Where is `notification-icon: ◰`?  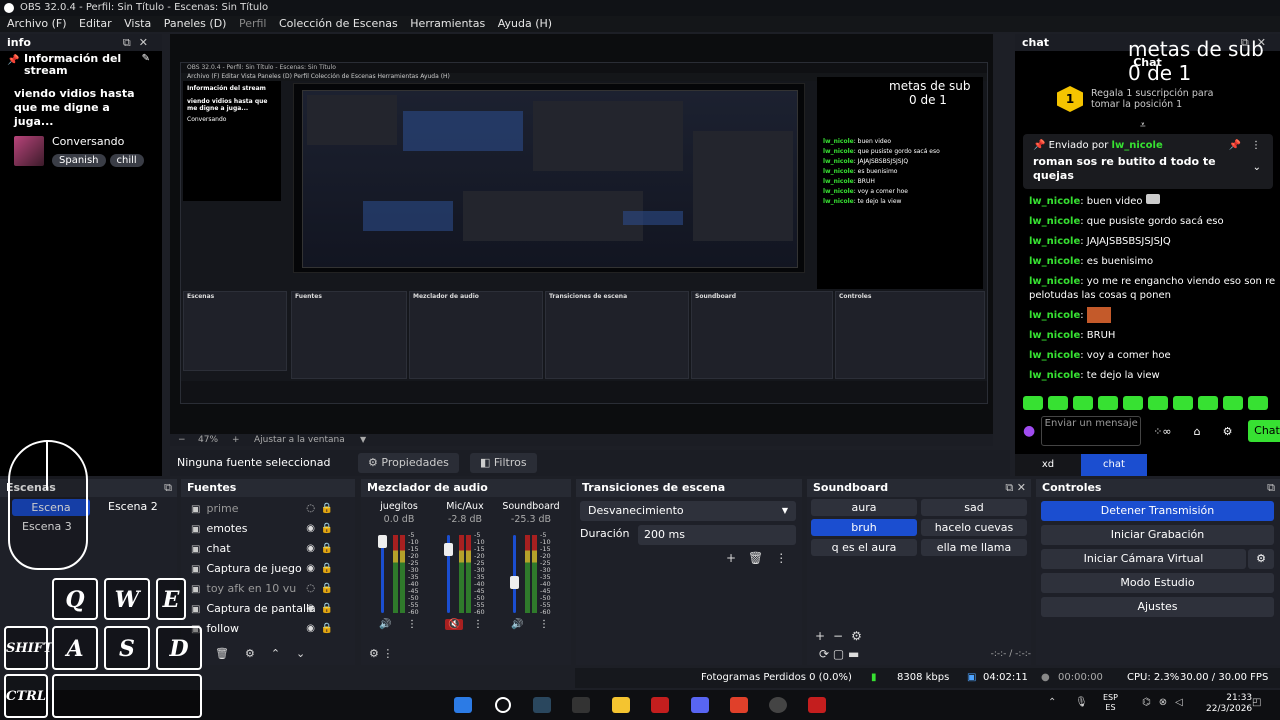
notification-icon: ◰ is located at coordinates (1256, 702).